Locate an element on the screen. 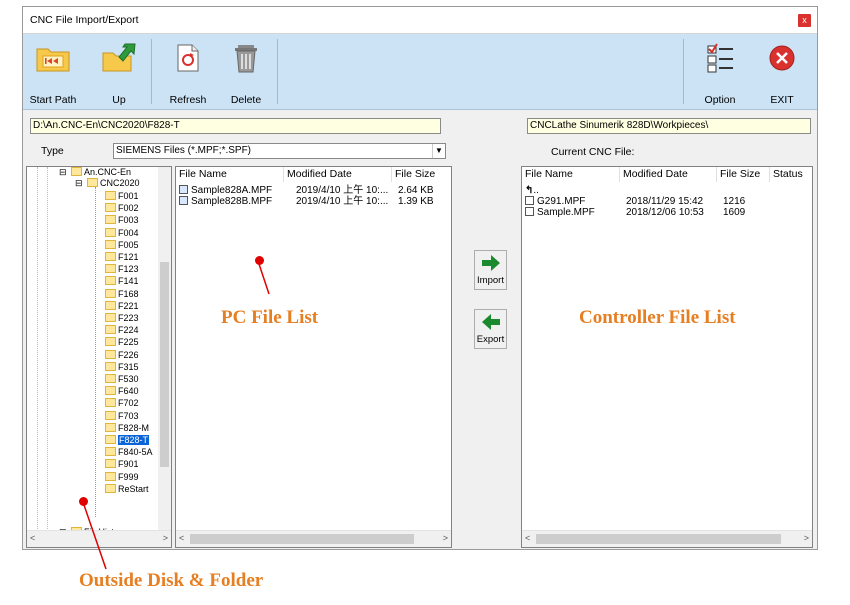 The image size is (850, 605). tree-item-folder: ReStart is located at coordinates (127, 489).